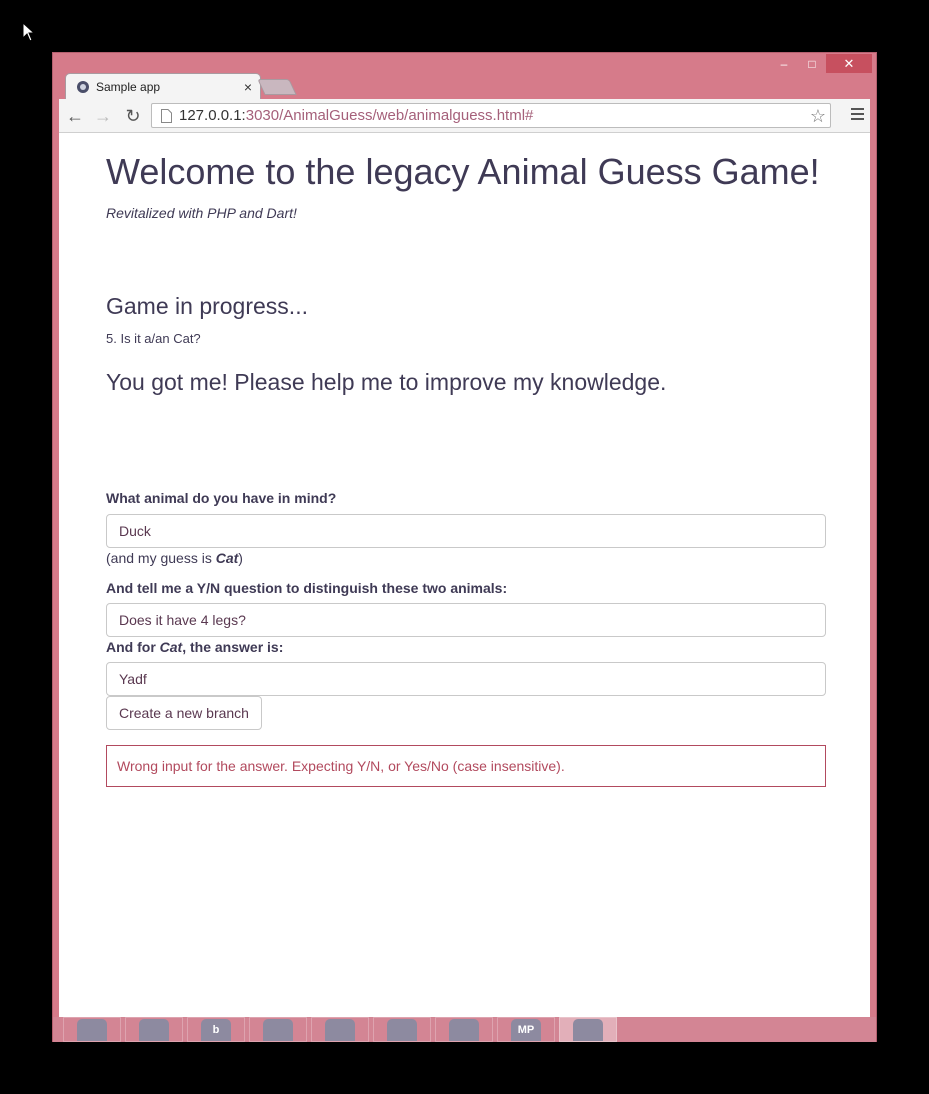 This screenshot has height=1094, width=929. Describe the element at coordinates (463, 171) in the screenshot. I see `page-title: Welcome to the legacy Animal Guess Game!` at that location.